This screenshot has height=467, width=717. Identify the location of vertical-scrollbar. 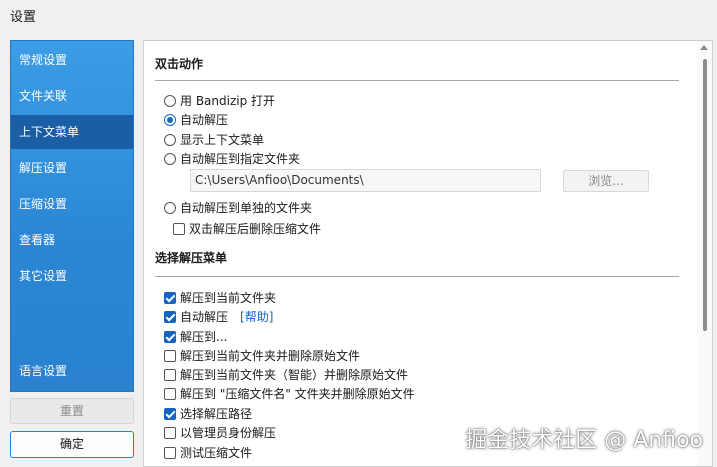
(704, 253).